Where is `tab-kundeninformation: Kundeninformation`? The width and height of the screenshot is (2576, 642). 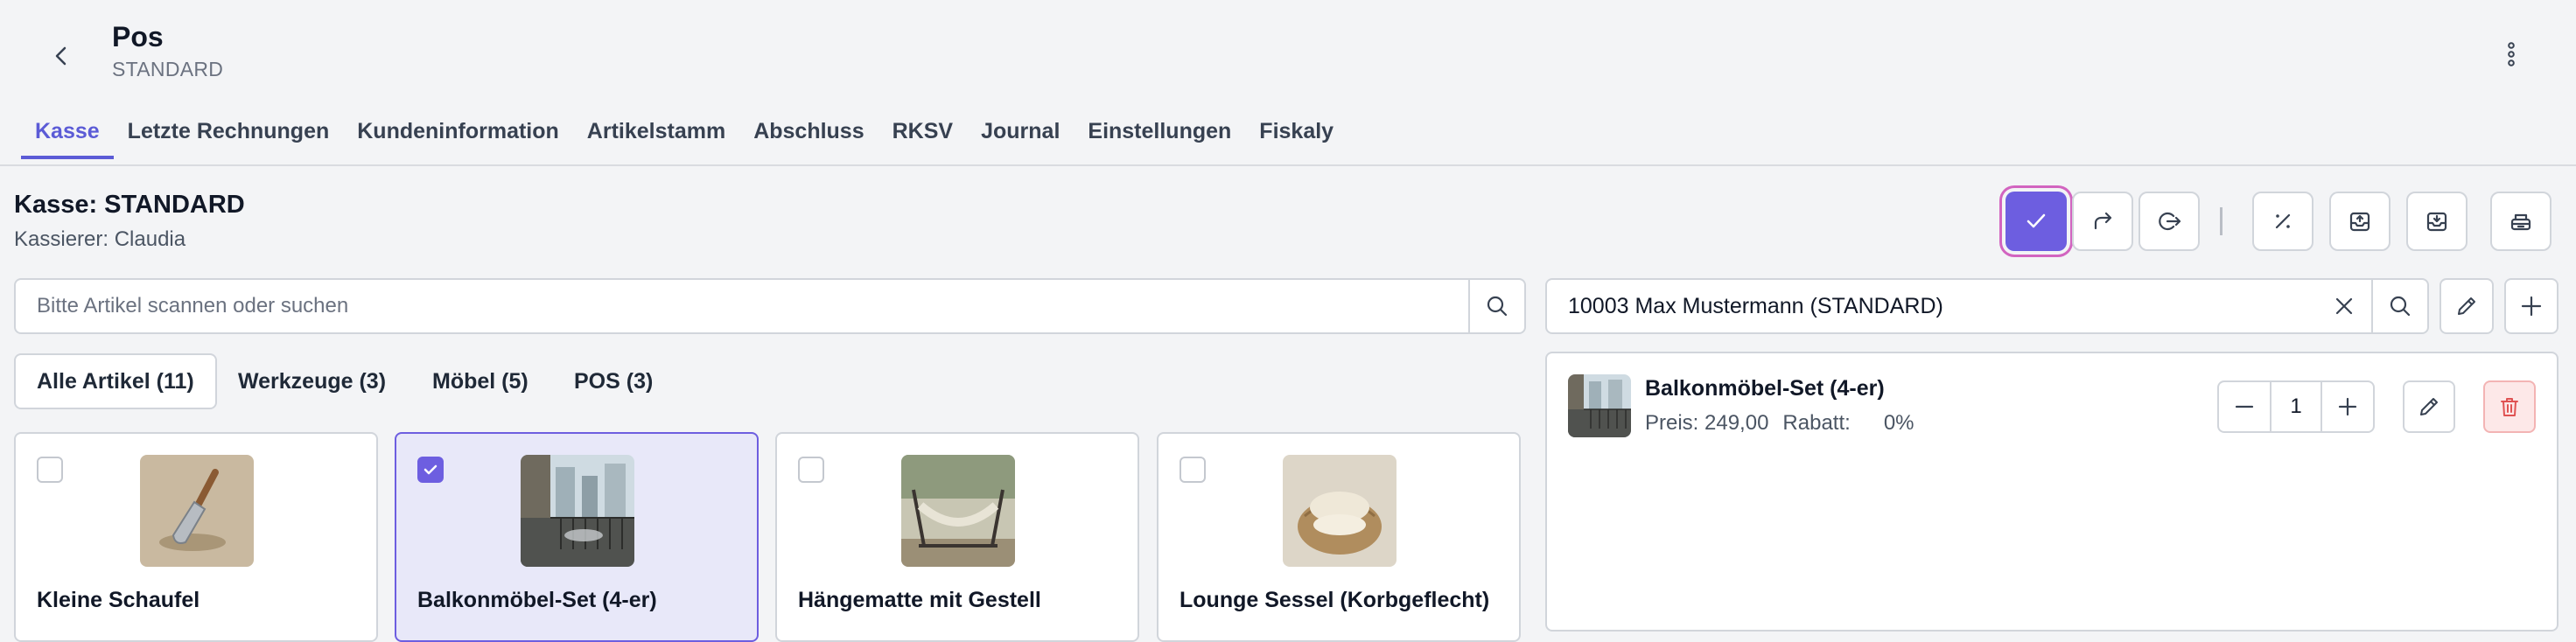 tab-kundeninformation: Kundeninformation is located at coordinates (458, 135).